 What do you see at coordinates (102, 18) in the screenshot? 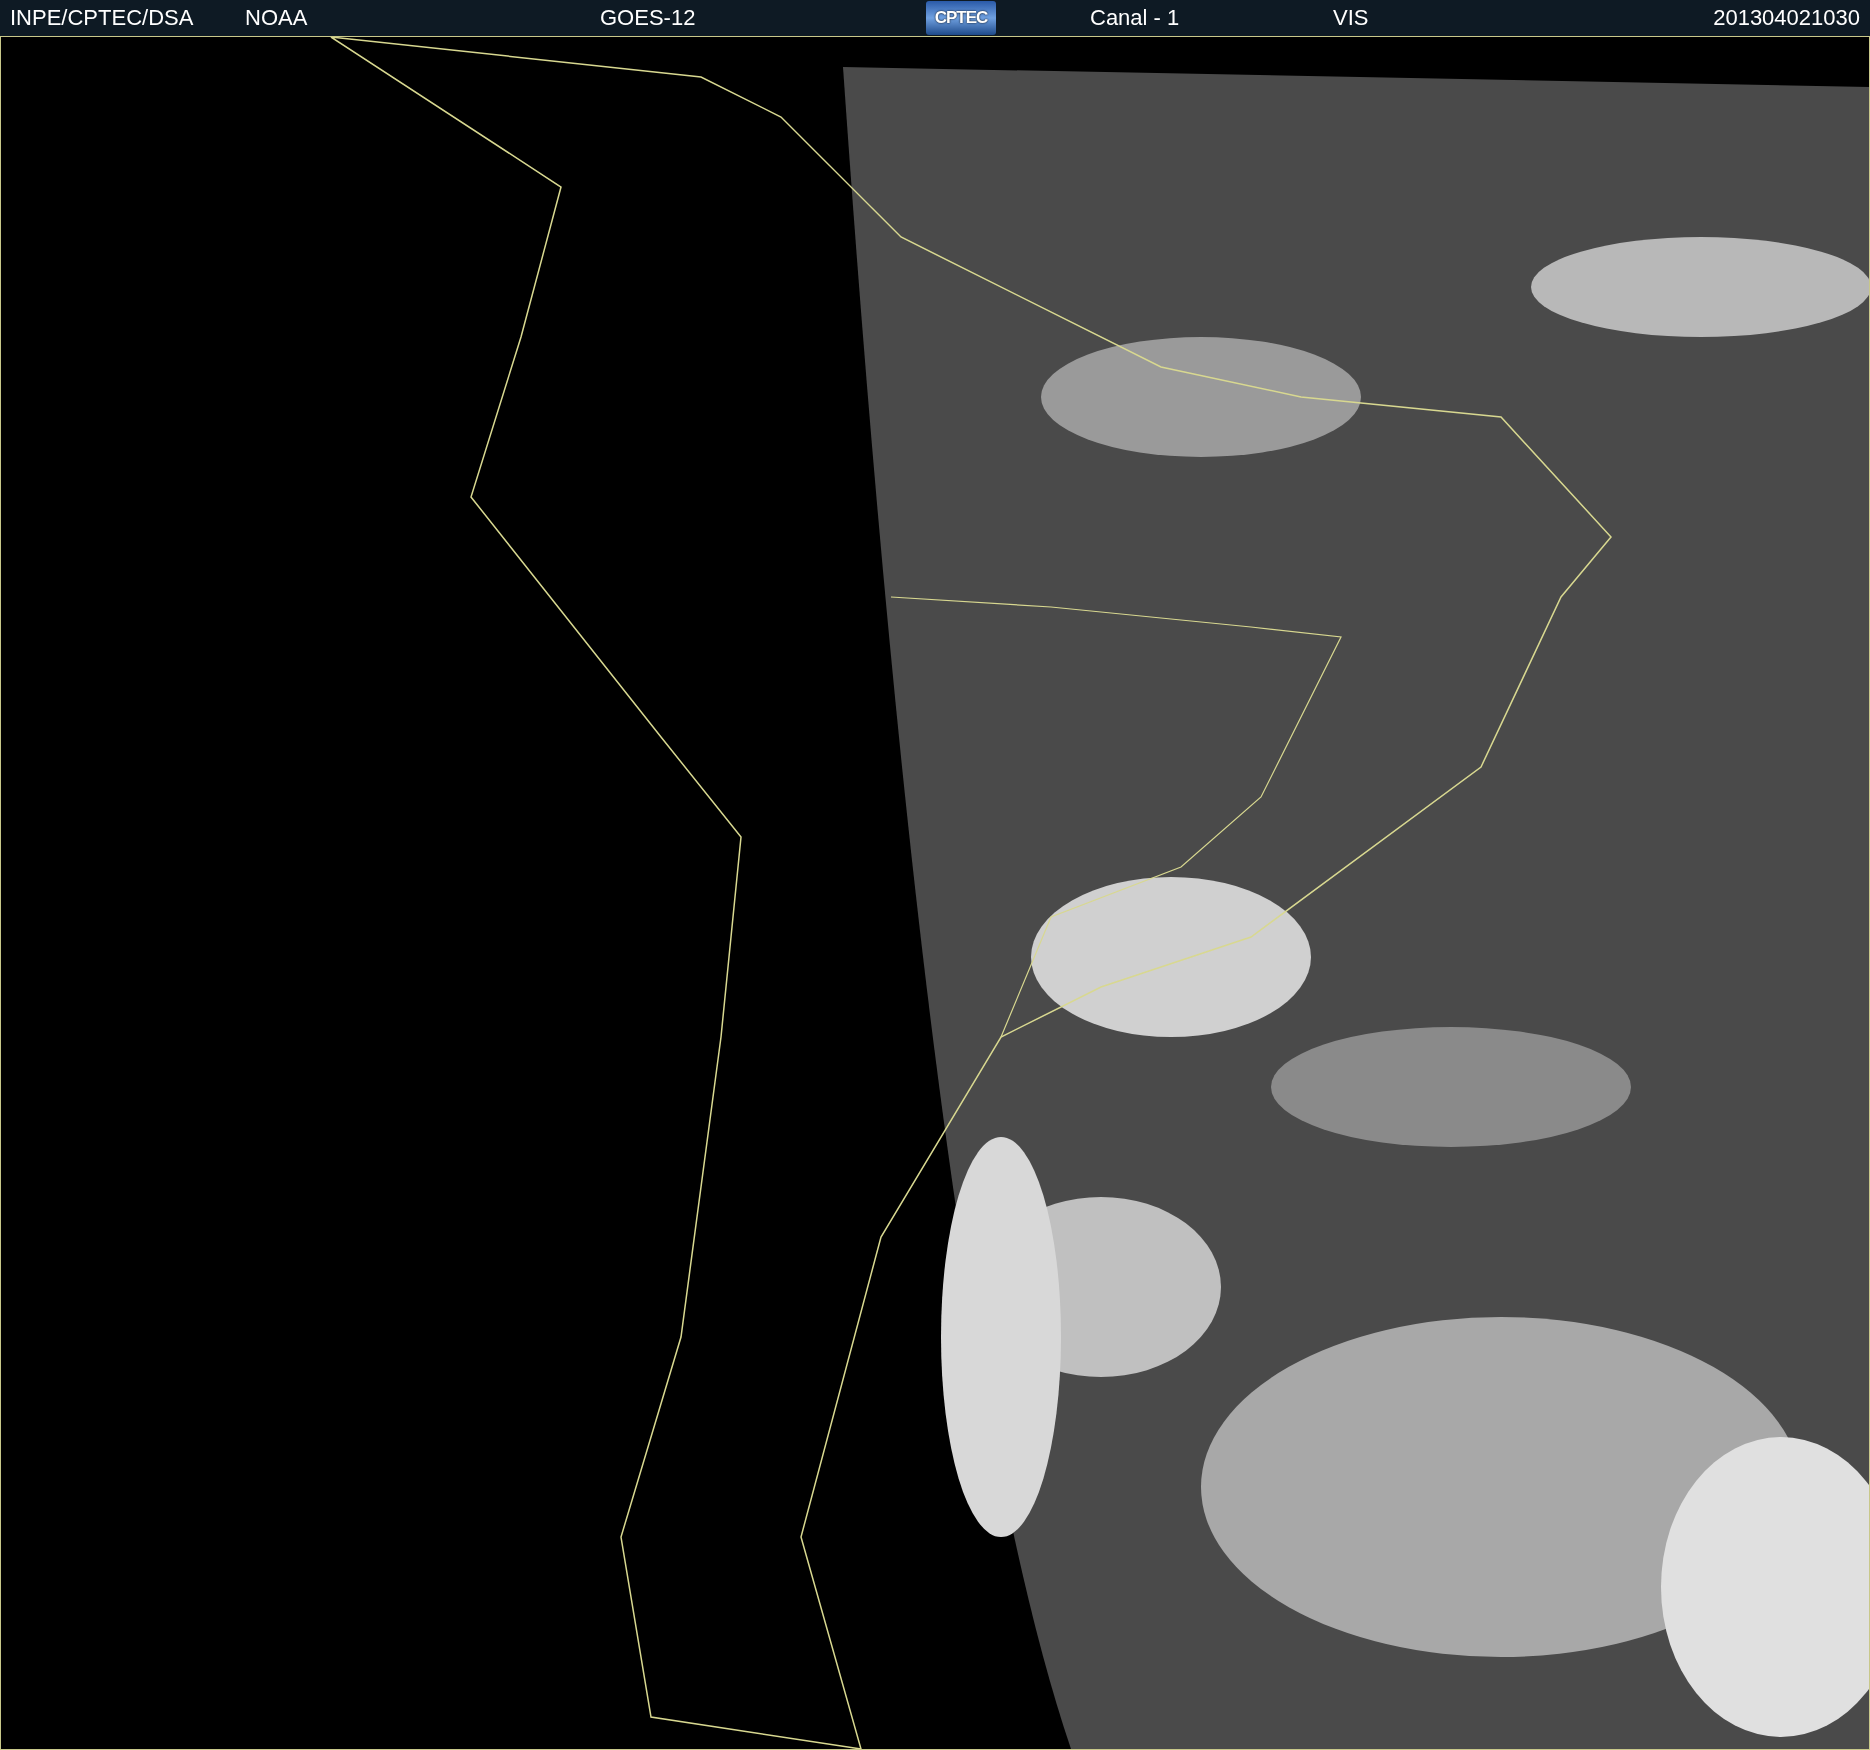
I see `header-label: INPE/CPTEC/DSA` at bounding box center [102, 18].